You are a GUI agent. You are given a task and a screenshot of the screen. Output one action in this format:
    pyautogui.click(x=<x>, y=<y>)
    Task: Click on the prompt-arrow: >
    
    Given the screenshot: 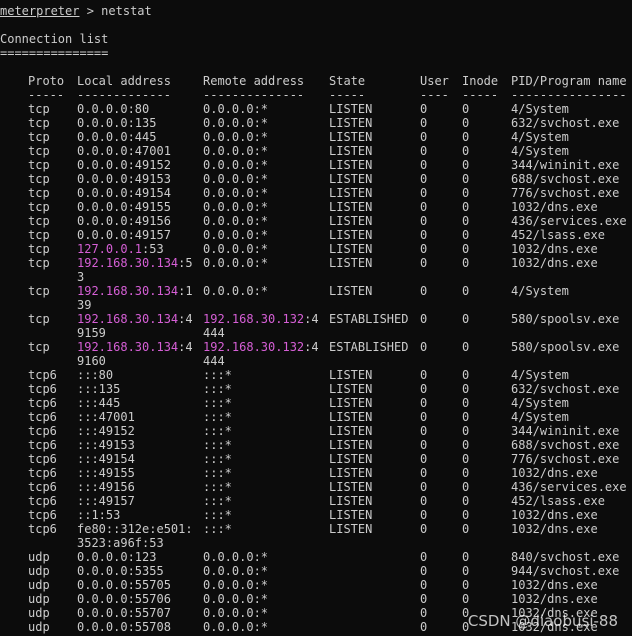 What is the action you would take?
    pyautogui.click(x=90, y=11)
    